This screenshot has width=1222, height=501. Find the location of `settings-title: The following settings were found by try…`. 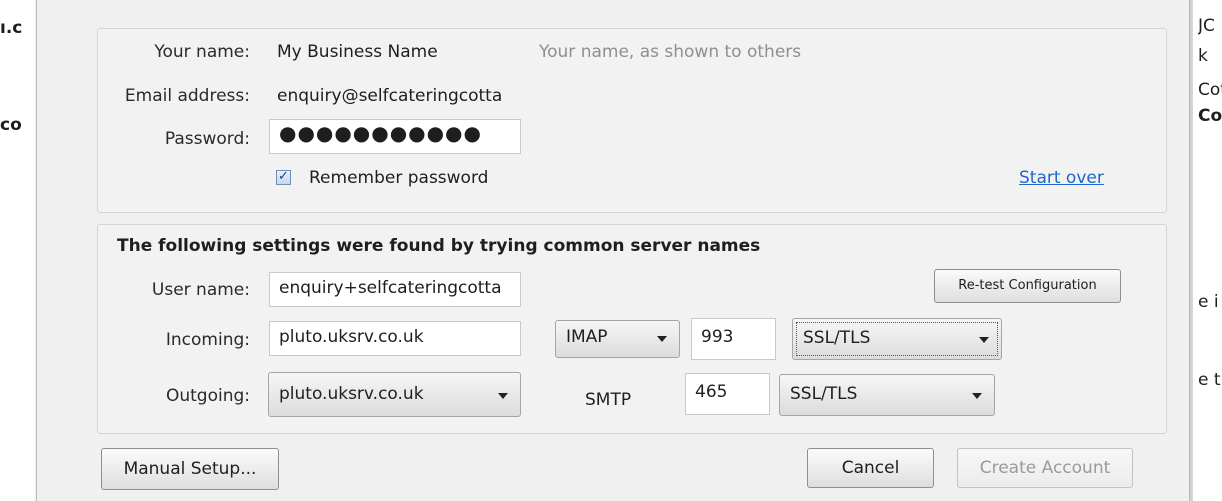

settings-title: The following settings were found by try… is located at coordinates (439, 246).